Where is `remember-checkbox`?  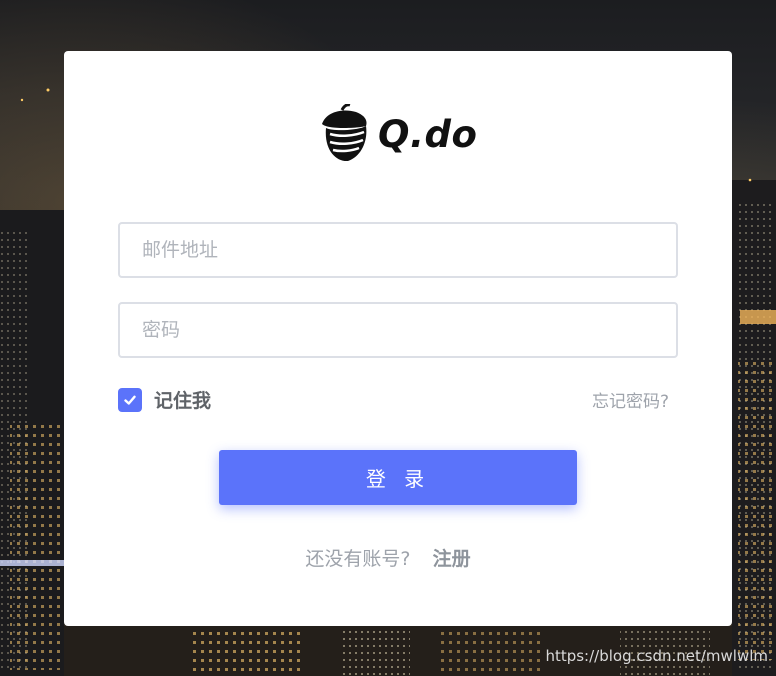
remember-checkbox is located at coordinates (130, 399).